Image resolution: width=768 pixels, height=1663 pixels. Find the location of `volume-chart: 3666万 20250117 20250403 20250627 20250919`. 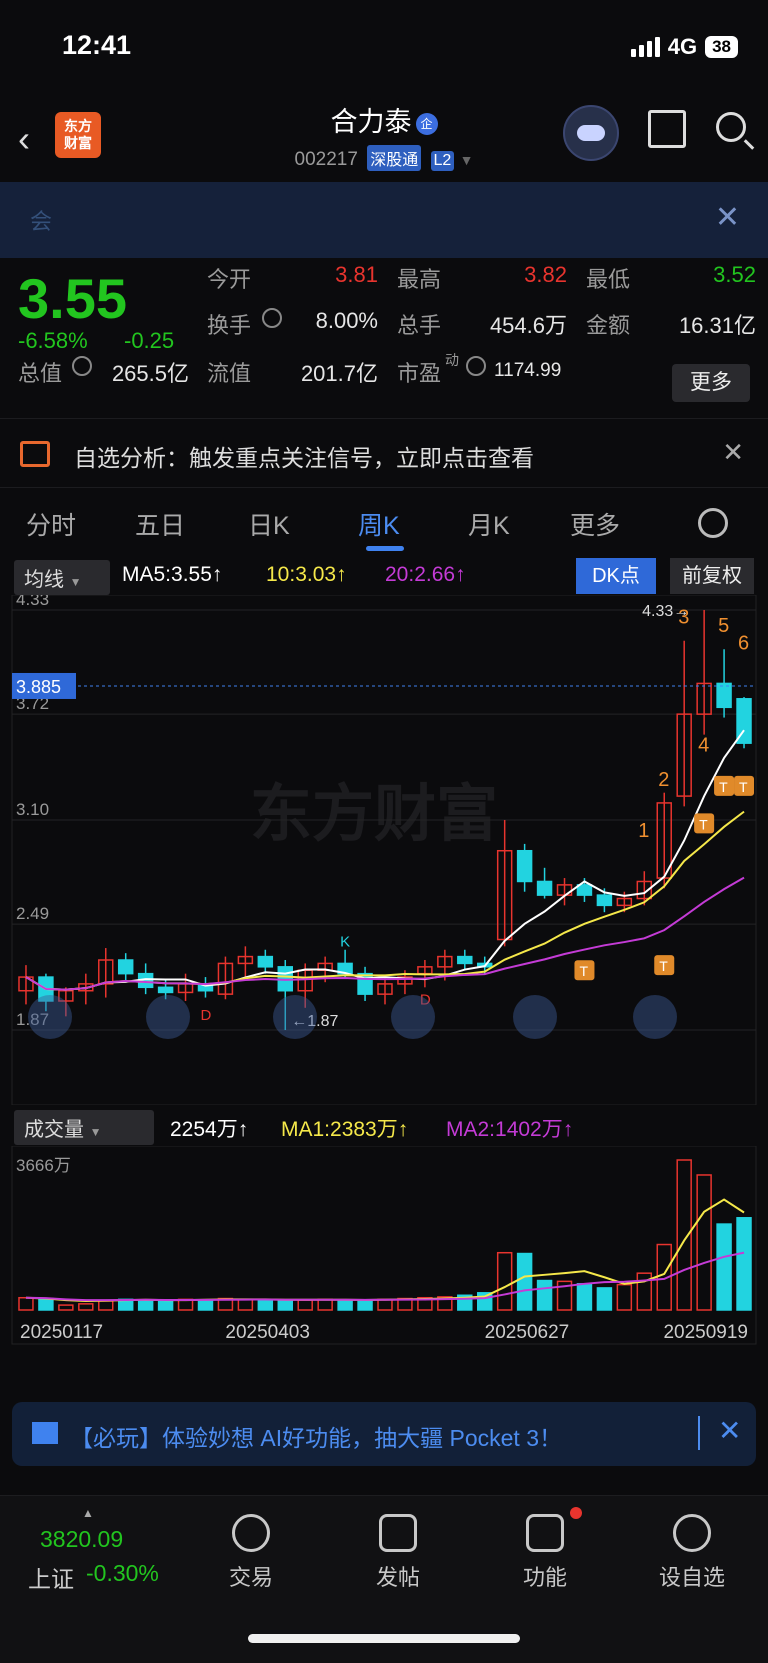

volume-chart: 3666万 20250117 20250403 20250627 20250919 is located at coordinates (384, 1250).